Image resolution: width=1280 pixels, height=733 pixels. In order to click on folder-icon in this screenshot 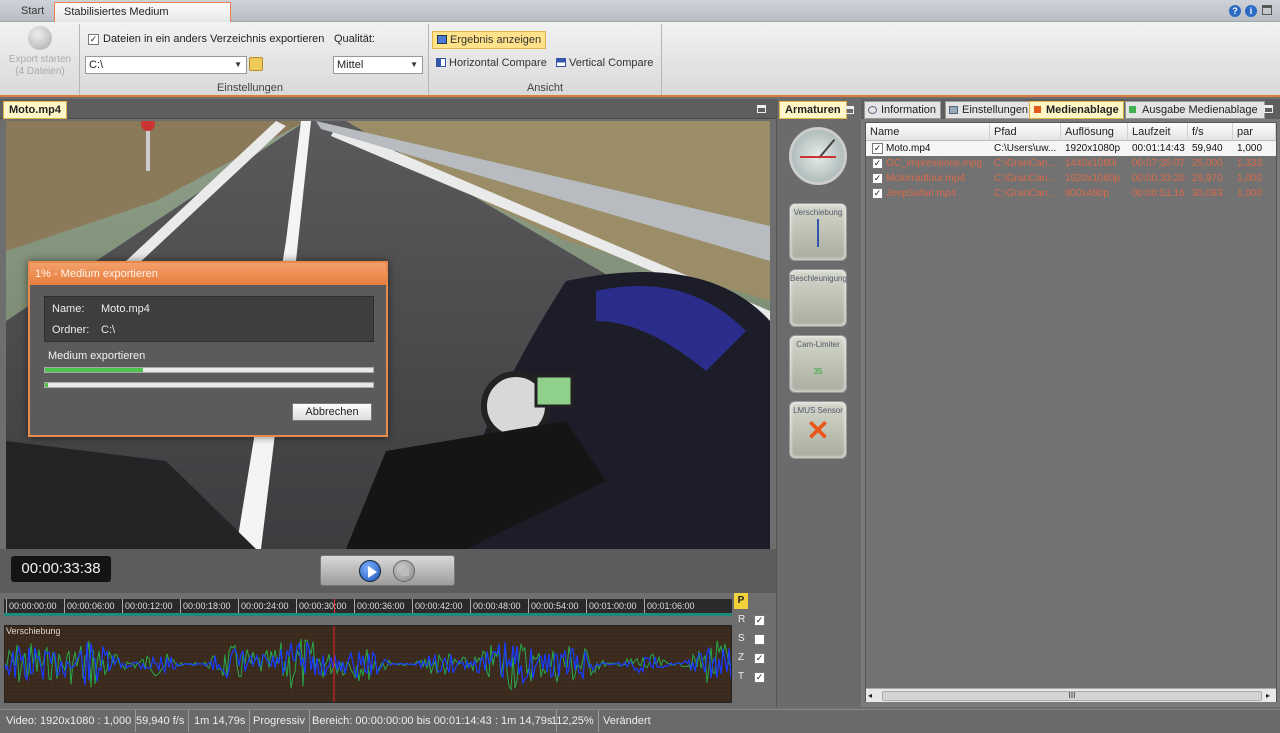, I will do `click(256, 64)`.